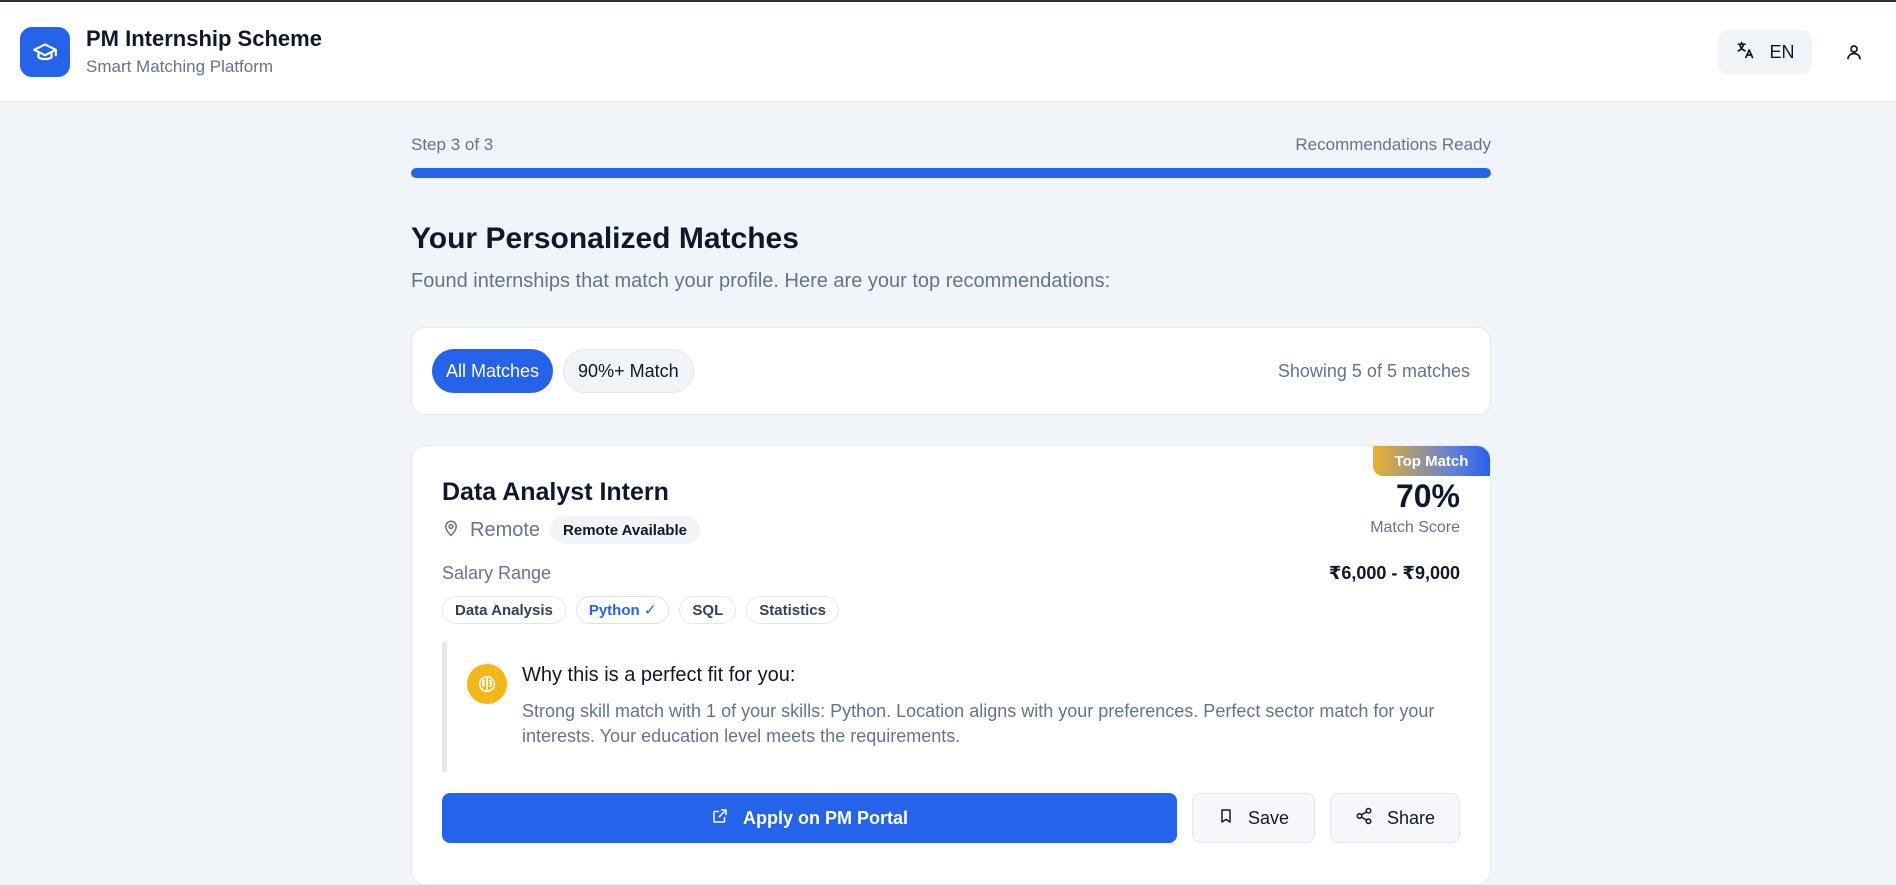  What do you see at coordinates (497, 573) in the screenshot?
I see `salary-label: Salary Range` at bounding box center [497, 573].